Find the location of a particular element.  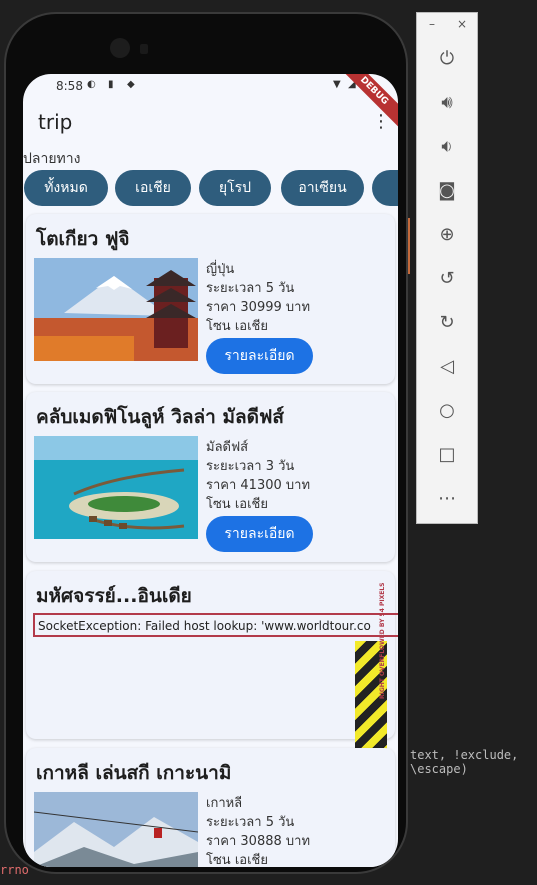

camera-icon: ◙ is located at coordinates (447, 191).